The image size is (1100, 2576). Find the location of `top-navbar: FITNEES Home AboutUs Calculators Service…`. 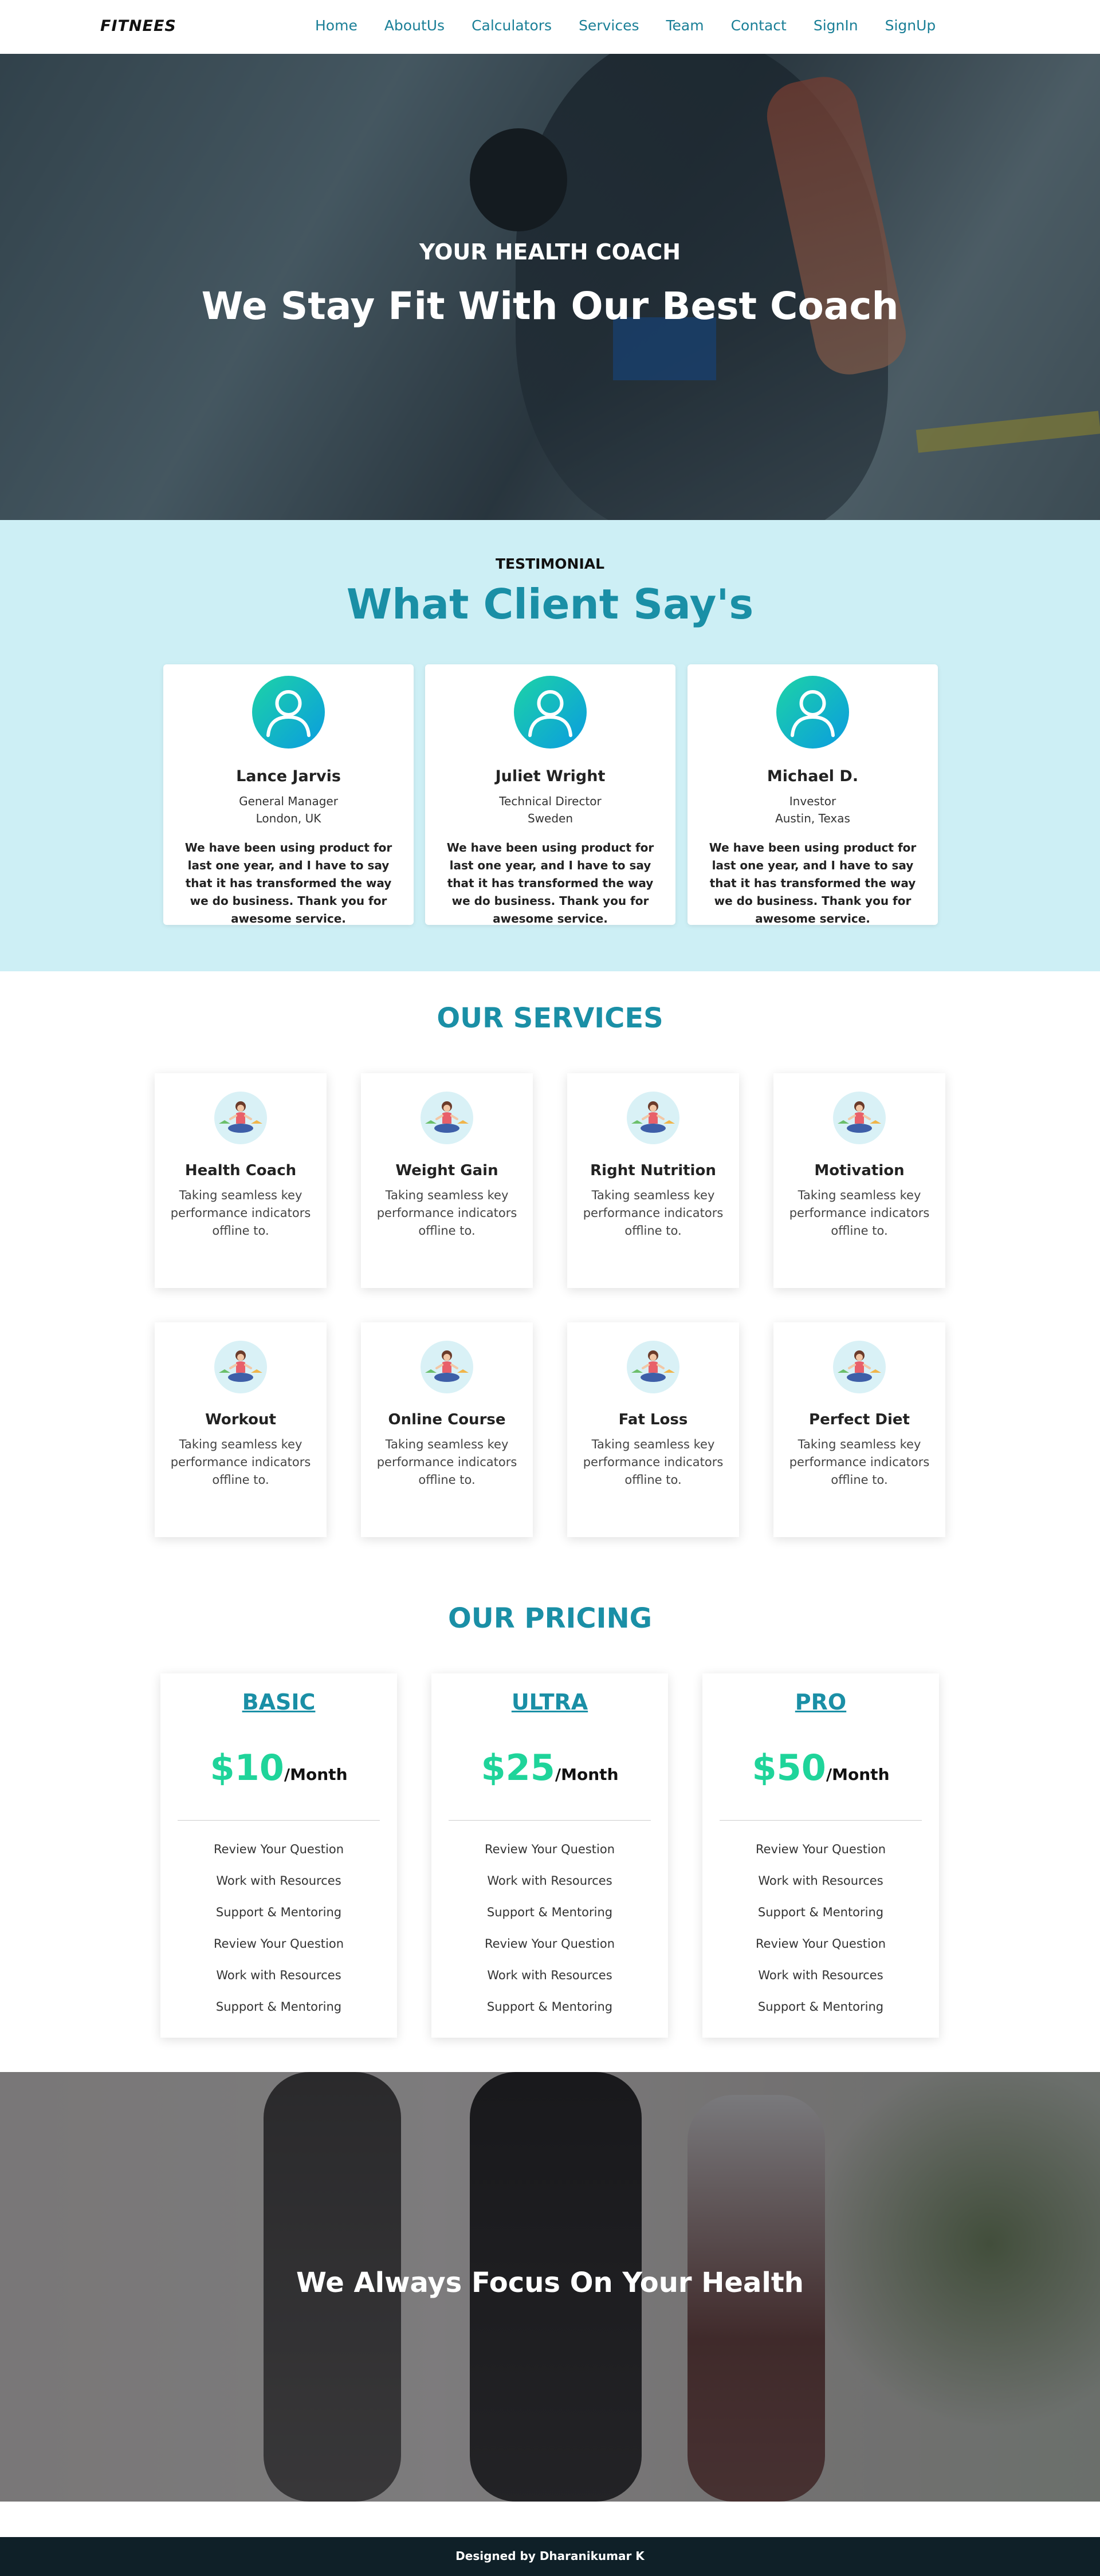

top-navbar: FITNEES Home AboutUs Calculators Service… is located at coordinates (550, 27).